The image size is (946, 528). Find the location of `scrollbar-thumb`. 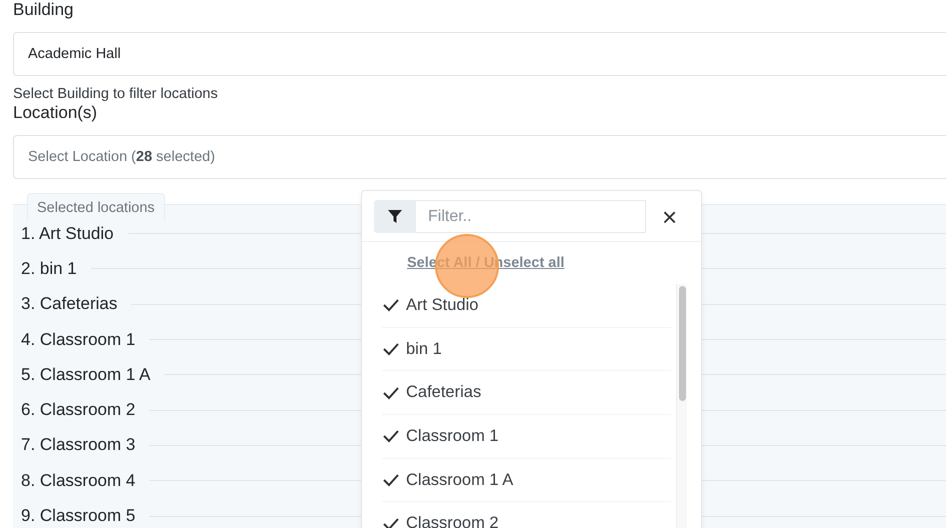

scrollbar-thumb is located at coordinates (682, 343).